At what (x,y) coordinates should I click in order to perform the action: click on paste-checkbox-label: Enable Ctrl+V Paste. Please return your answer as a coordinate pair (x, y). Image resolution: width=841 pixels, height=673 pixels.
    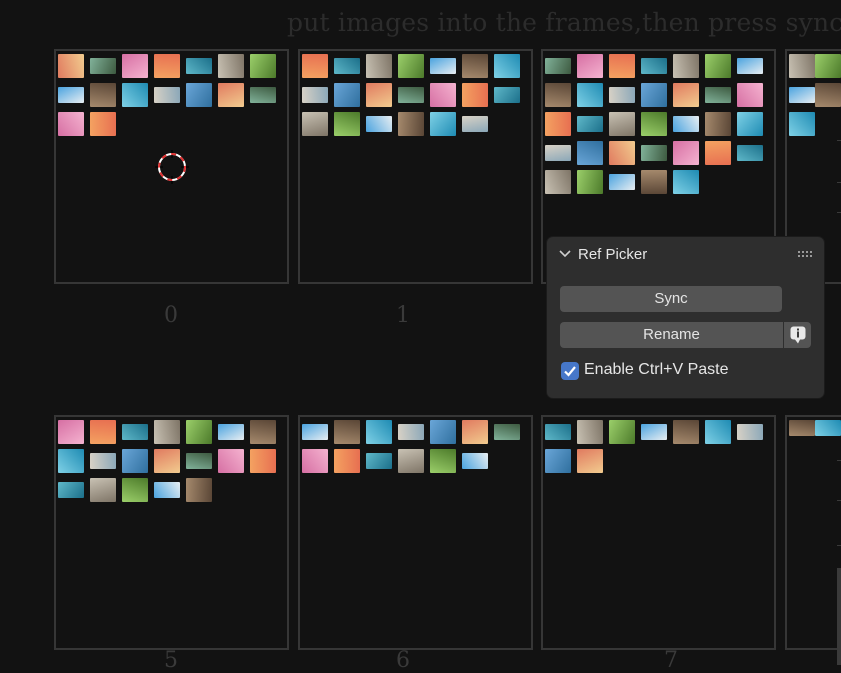
    Looking at the image, I should click on (656, 370).